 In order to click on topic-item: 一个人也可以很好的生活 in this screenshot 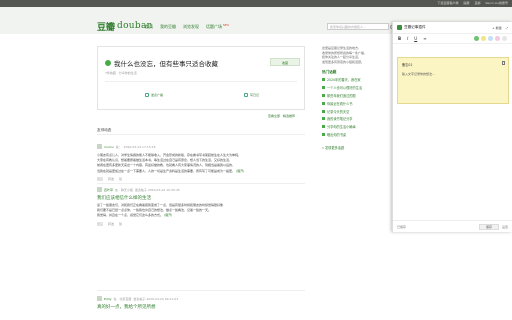, I will do `click(361, 89)`.